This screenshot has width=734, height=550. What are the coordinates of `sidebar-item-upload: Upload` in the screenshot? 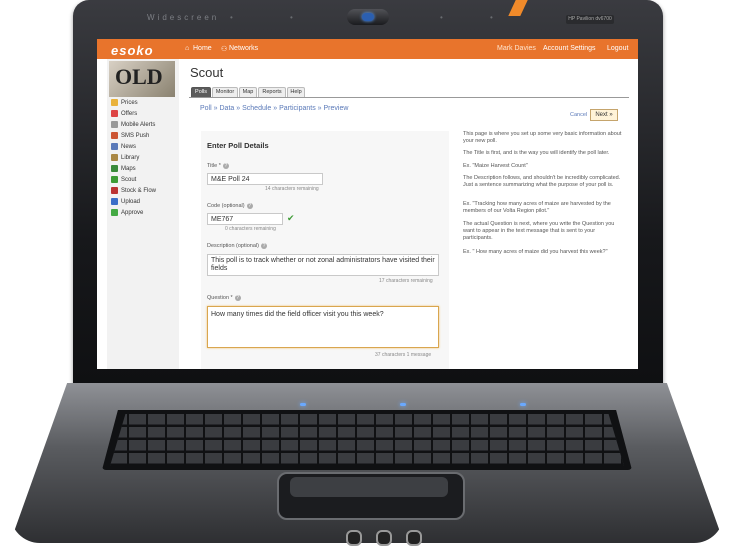 It's located at (125, 202).